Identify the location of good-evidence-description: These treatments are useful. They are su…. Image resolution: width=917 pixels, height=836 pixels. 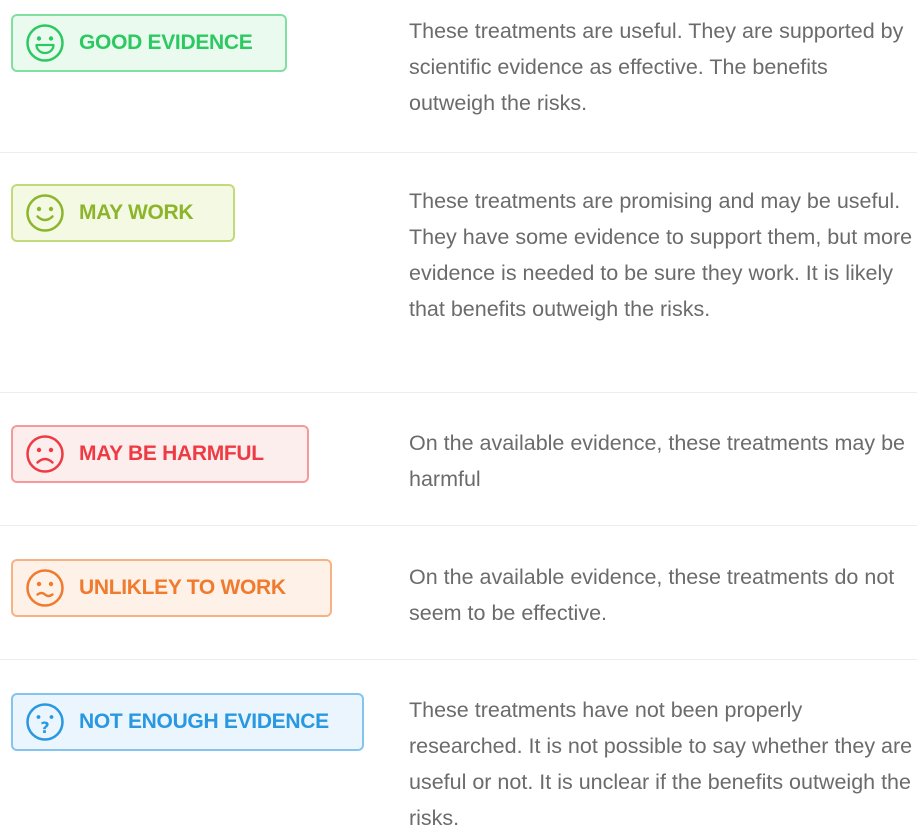
(656, 67).